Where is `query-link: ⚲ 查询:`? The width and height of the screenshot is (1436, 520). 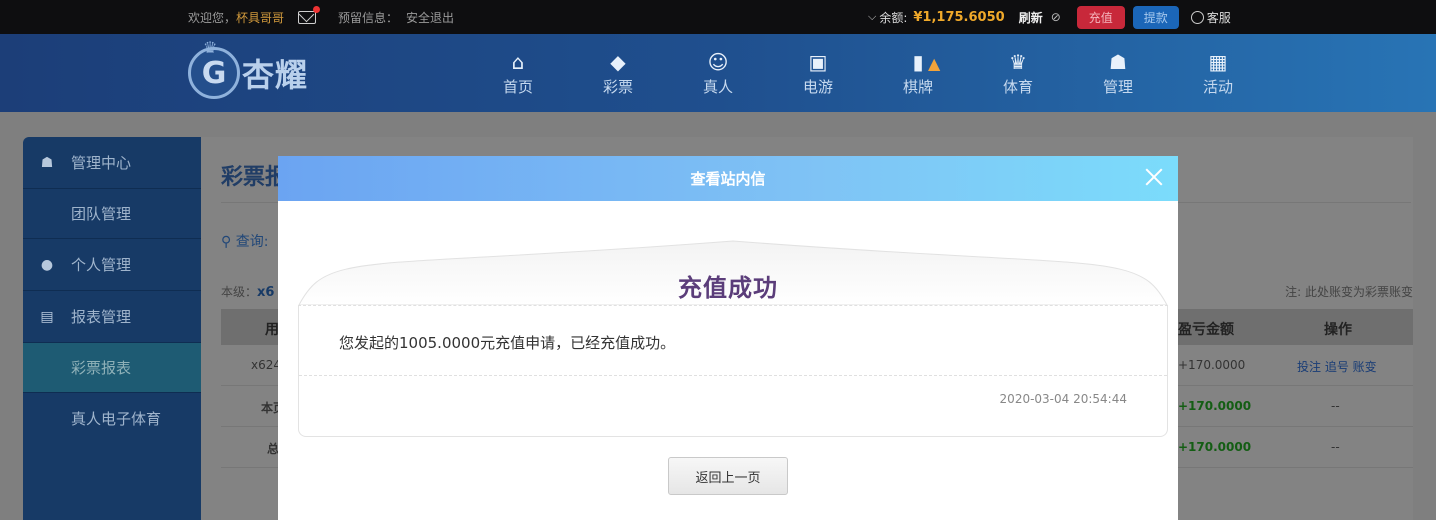
query-link: ⚲ 查询: is located at coordinates (244, 241).